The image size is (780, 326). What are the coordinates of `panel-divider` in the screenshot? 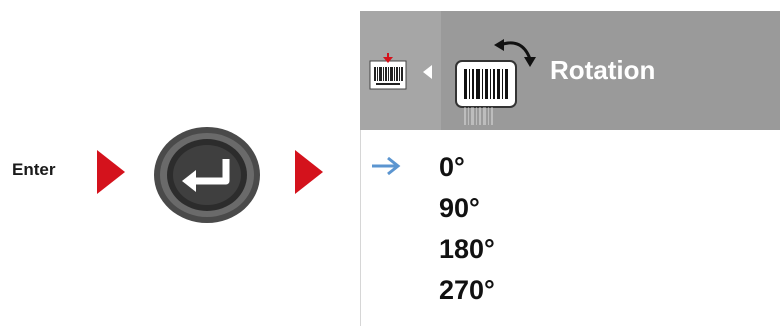 It's located at (360, 228).